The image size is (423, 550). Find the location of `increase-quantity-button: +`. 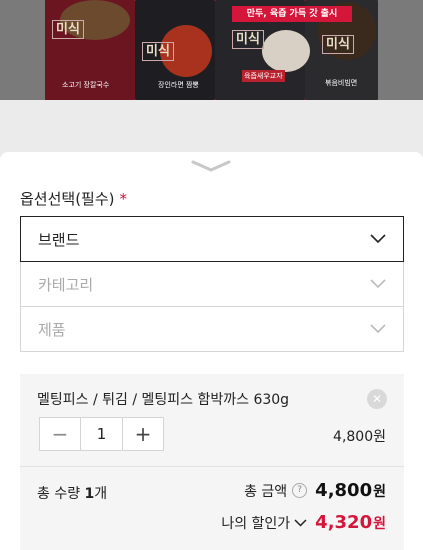

increase-quantity-button: + is located at coordinates (143, 434).